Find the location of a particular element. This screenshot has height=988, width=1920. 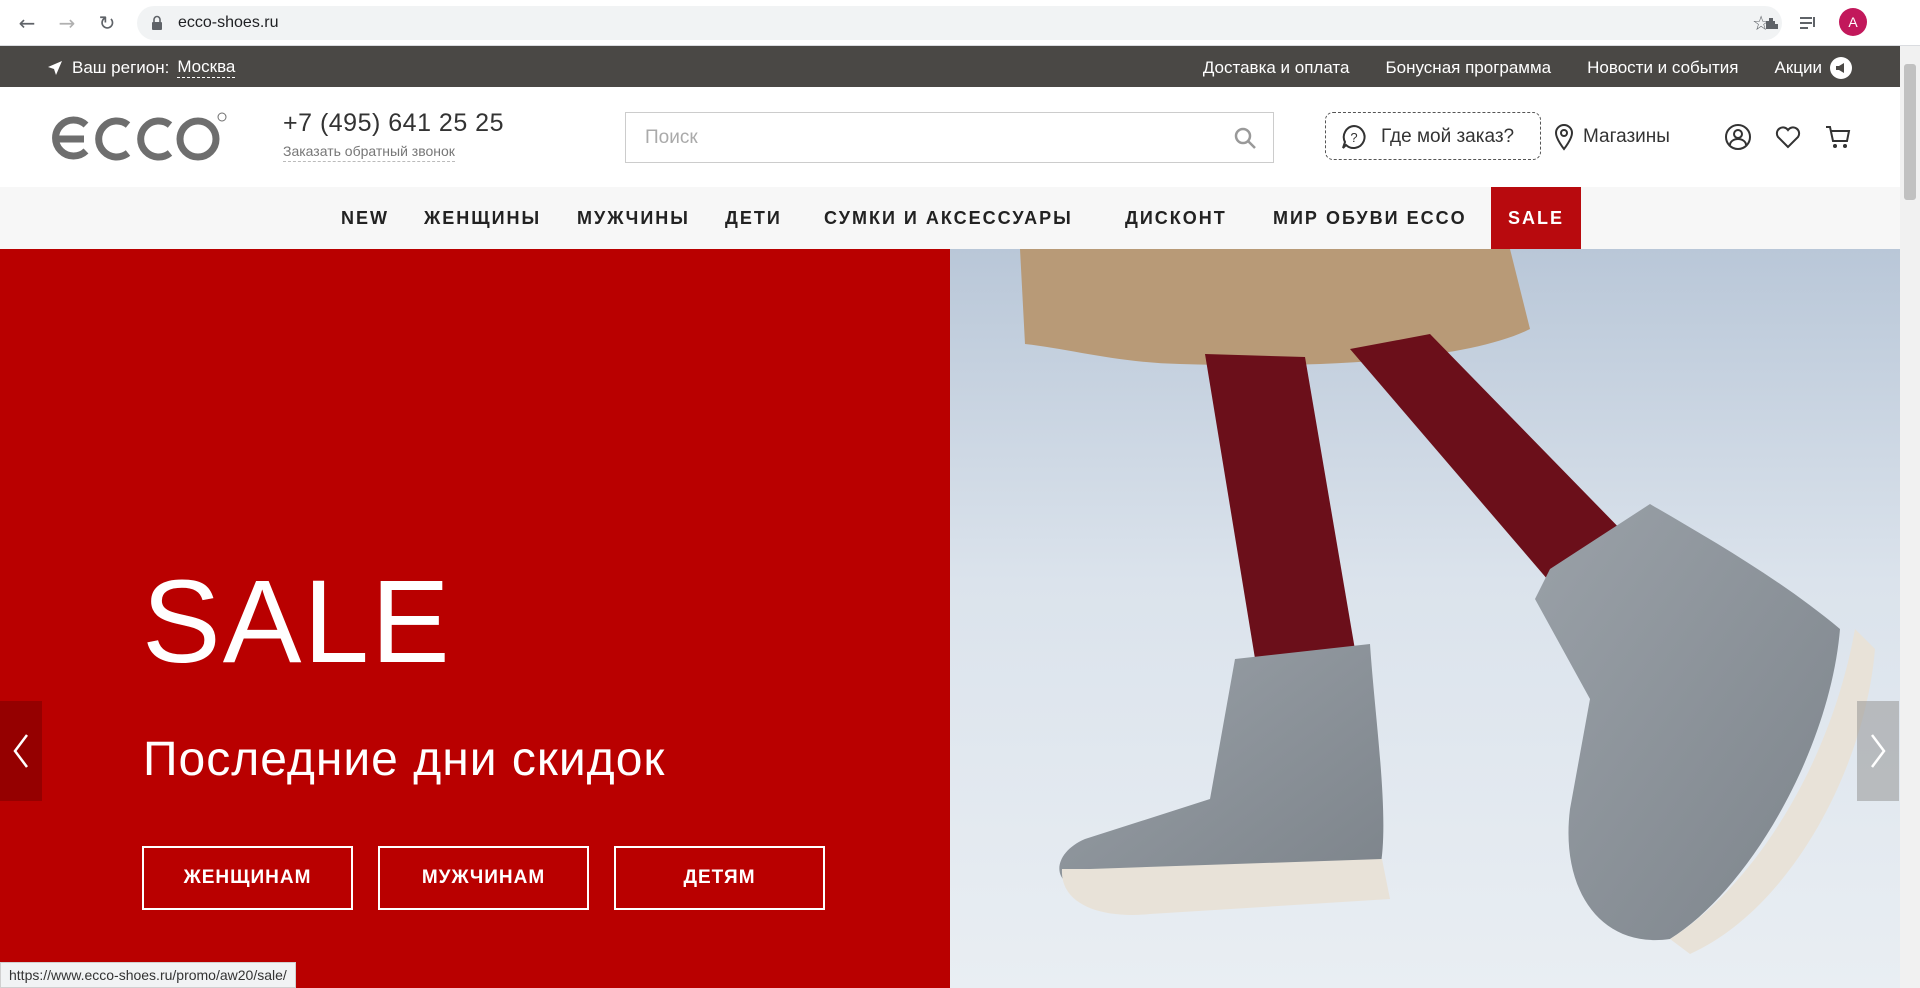

nav-new: NEW is located at coordinates (365, 218).